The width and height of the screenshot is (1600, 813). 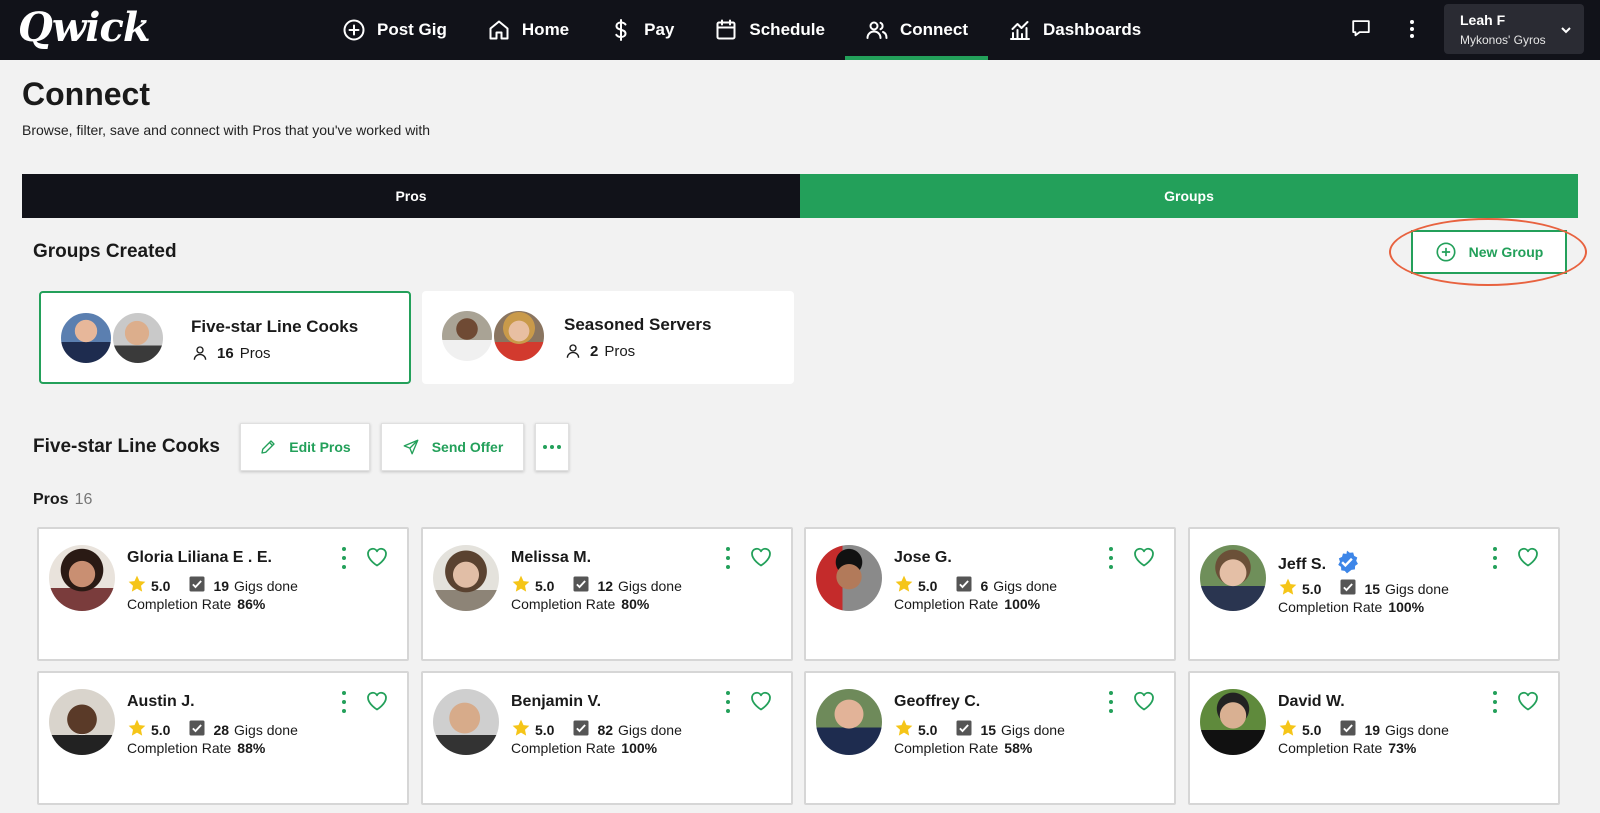 I want to click on pro-completion: Completion Rate 100%, so click(x=1351, y=607).